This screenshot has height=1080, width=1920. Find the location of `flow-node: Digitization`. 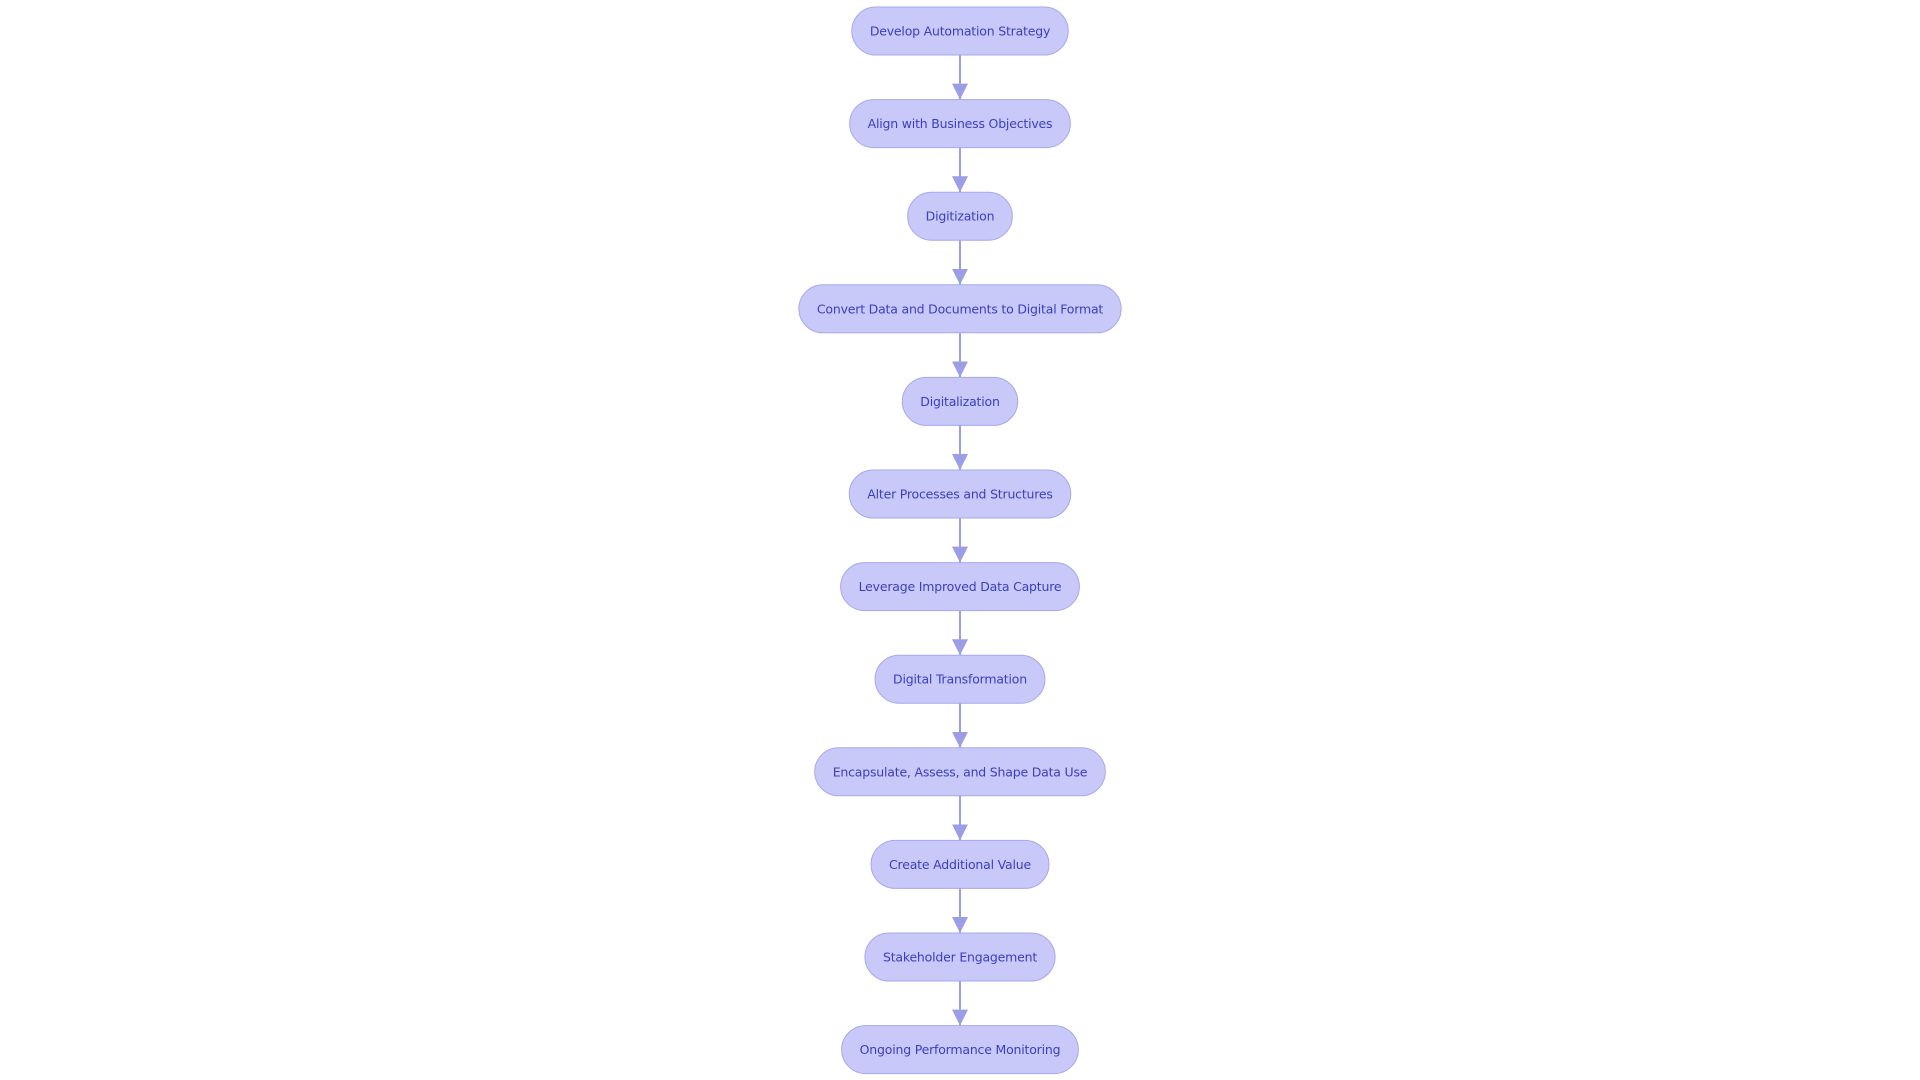

flow-node: Digitization is located at coordinates (960, 216).